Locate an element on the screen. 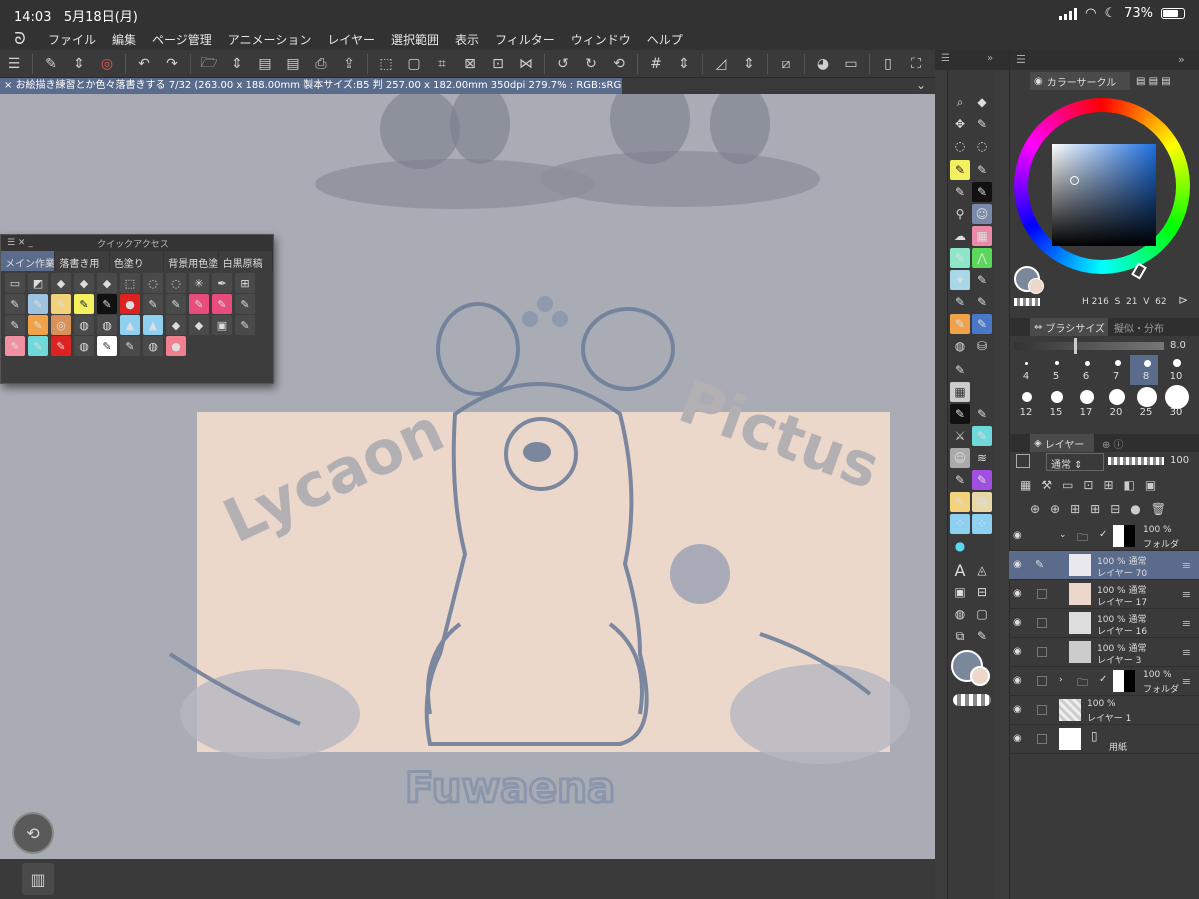  white-pen-icon: ✎ is located at coordinates (107, 346).